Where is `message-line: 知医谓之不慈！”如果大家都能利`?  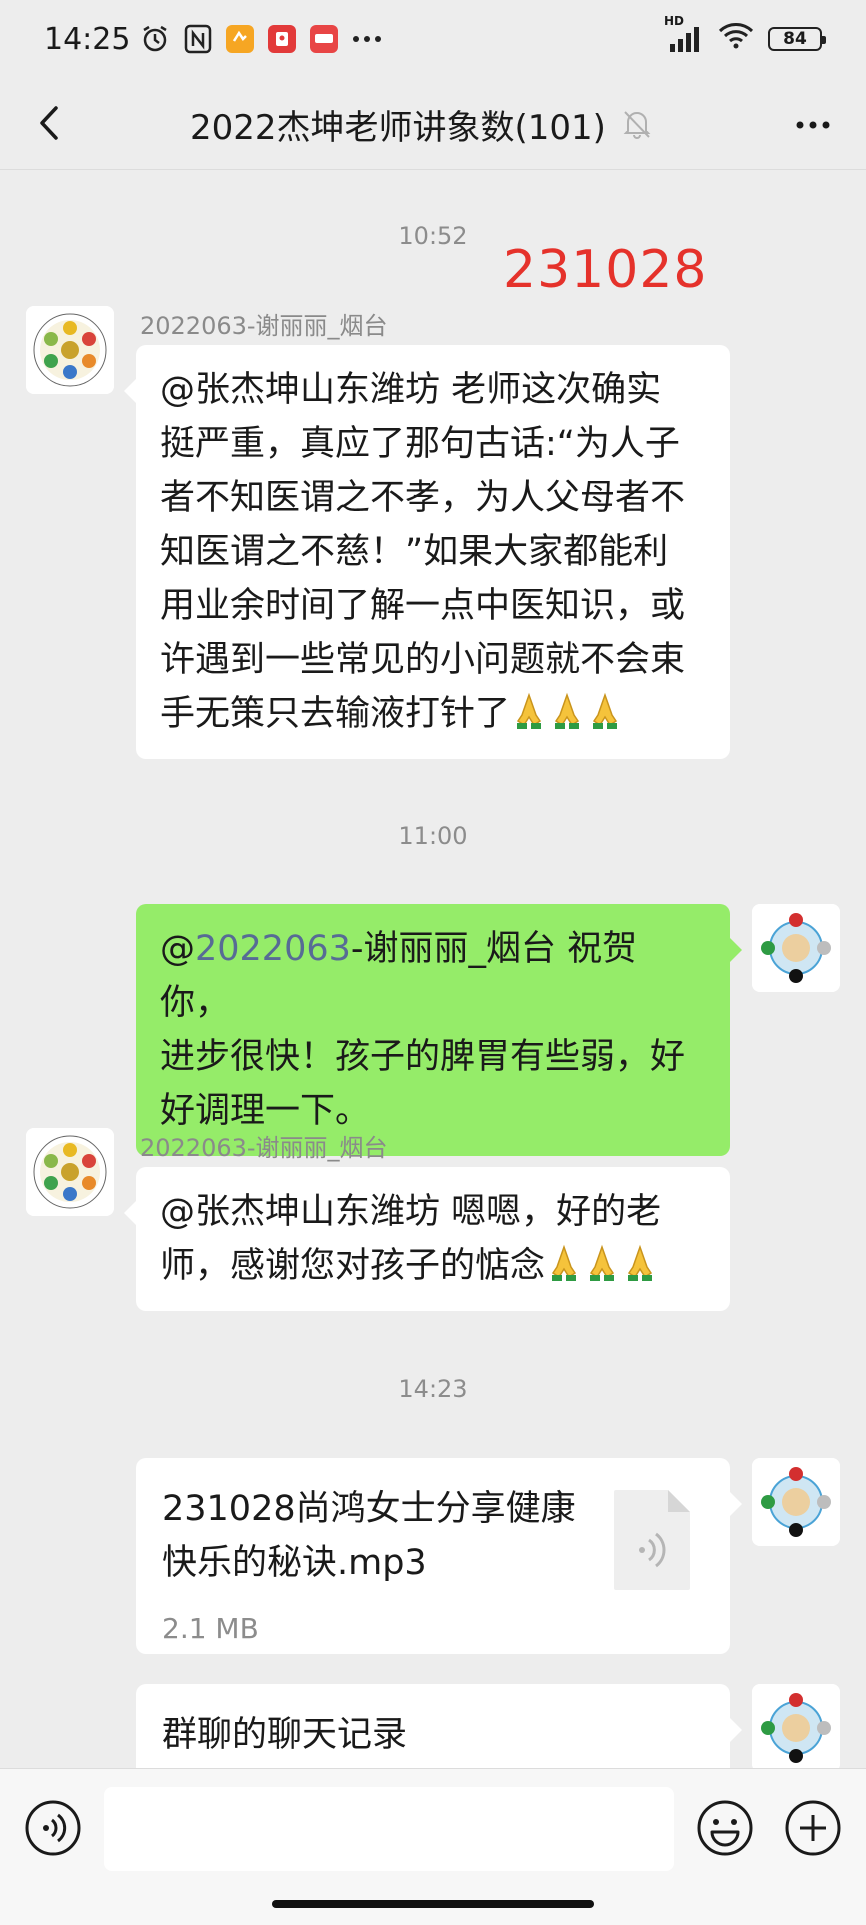 message-line: 知医谓之不慈！”如果大家都能利 is located at coordinates (414, 552).